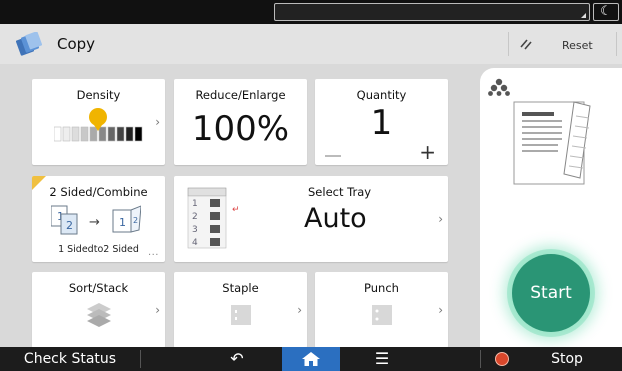 The width and height of the screenshot is (622, 371). I want to click on select-tray-title: Select Tray, so click(340, 192).